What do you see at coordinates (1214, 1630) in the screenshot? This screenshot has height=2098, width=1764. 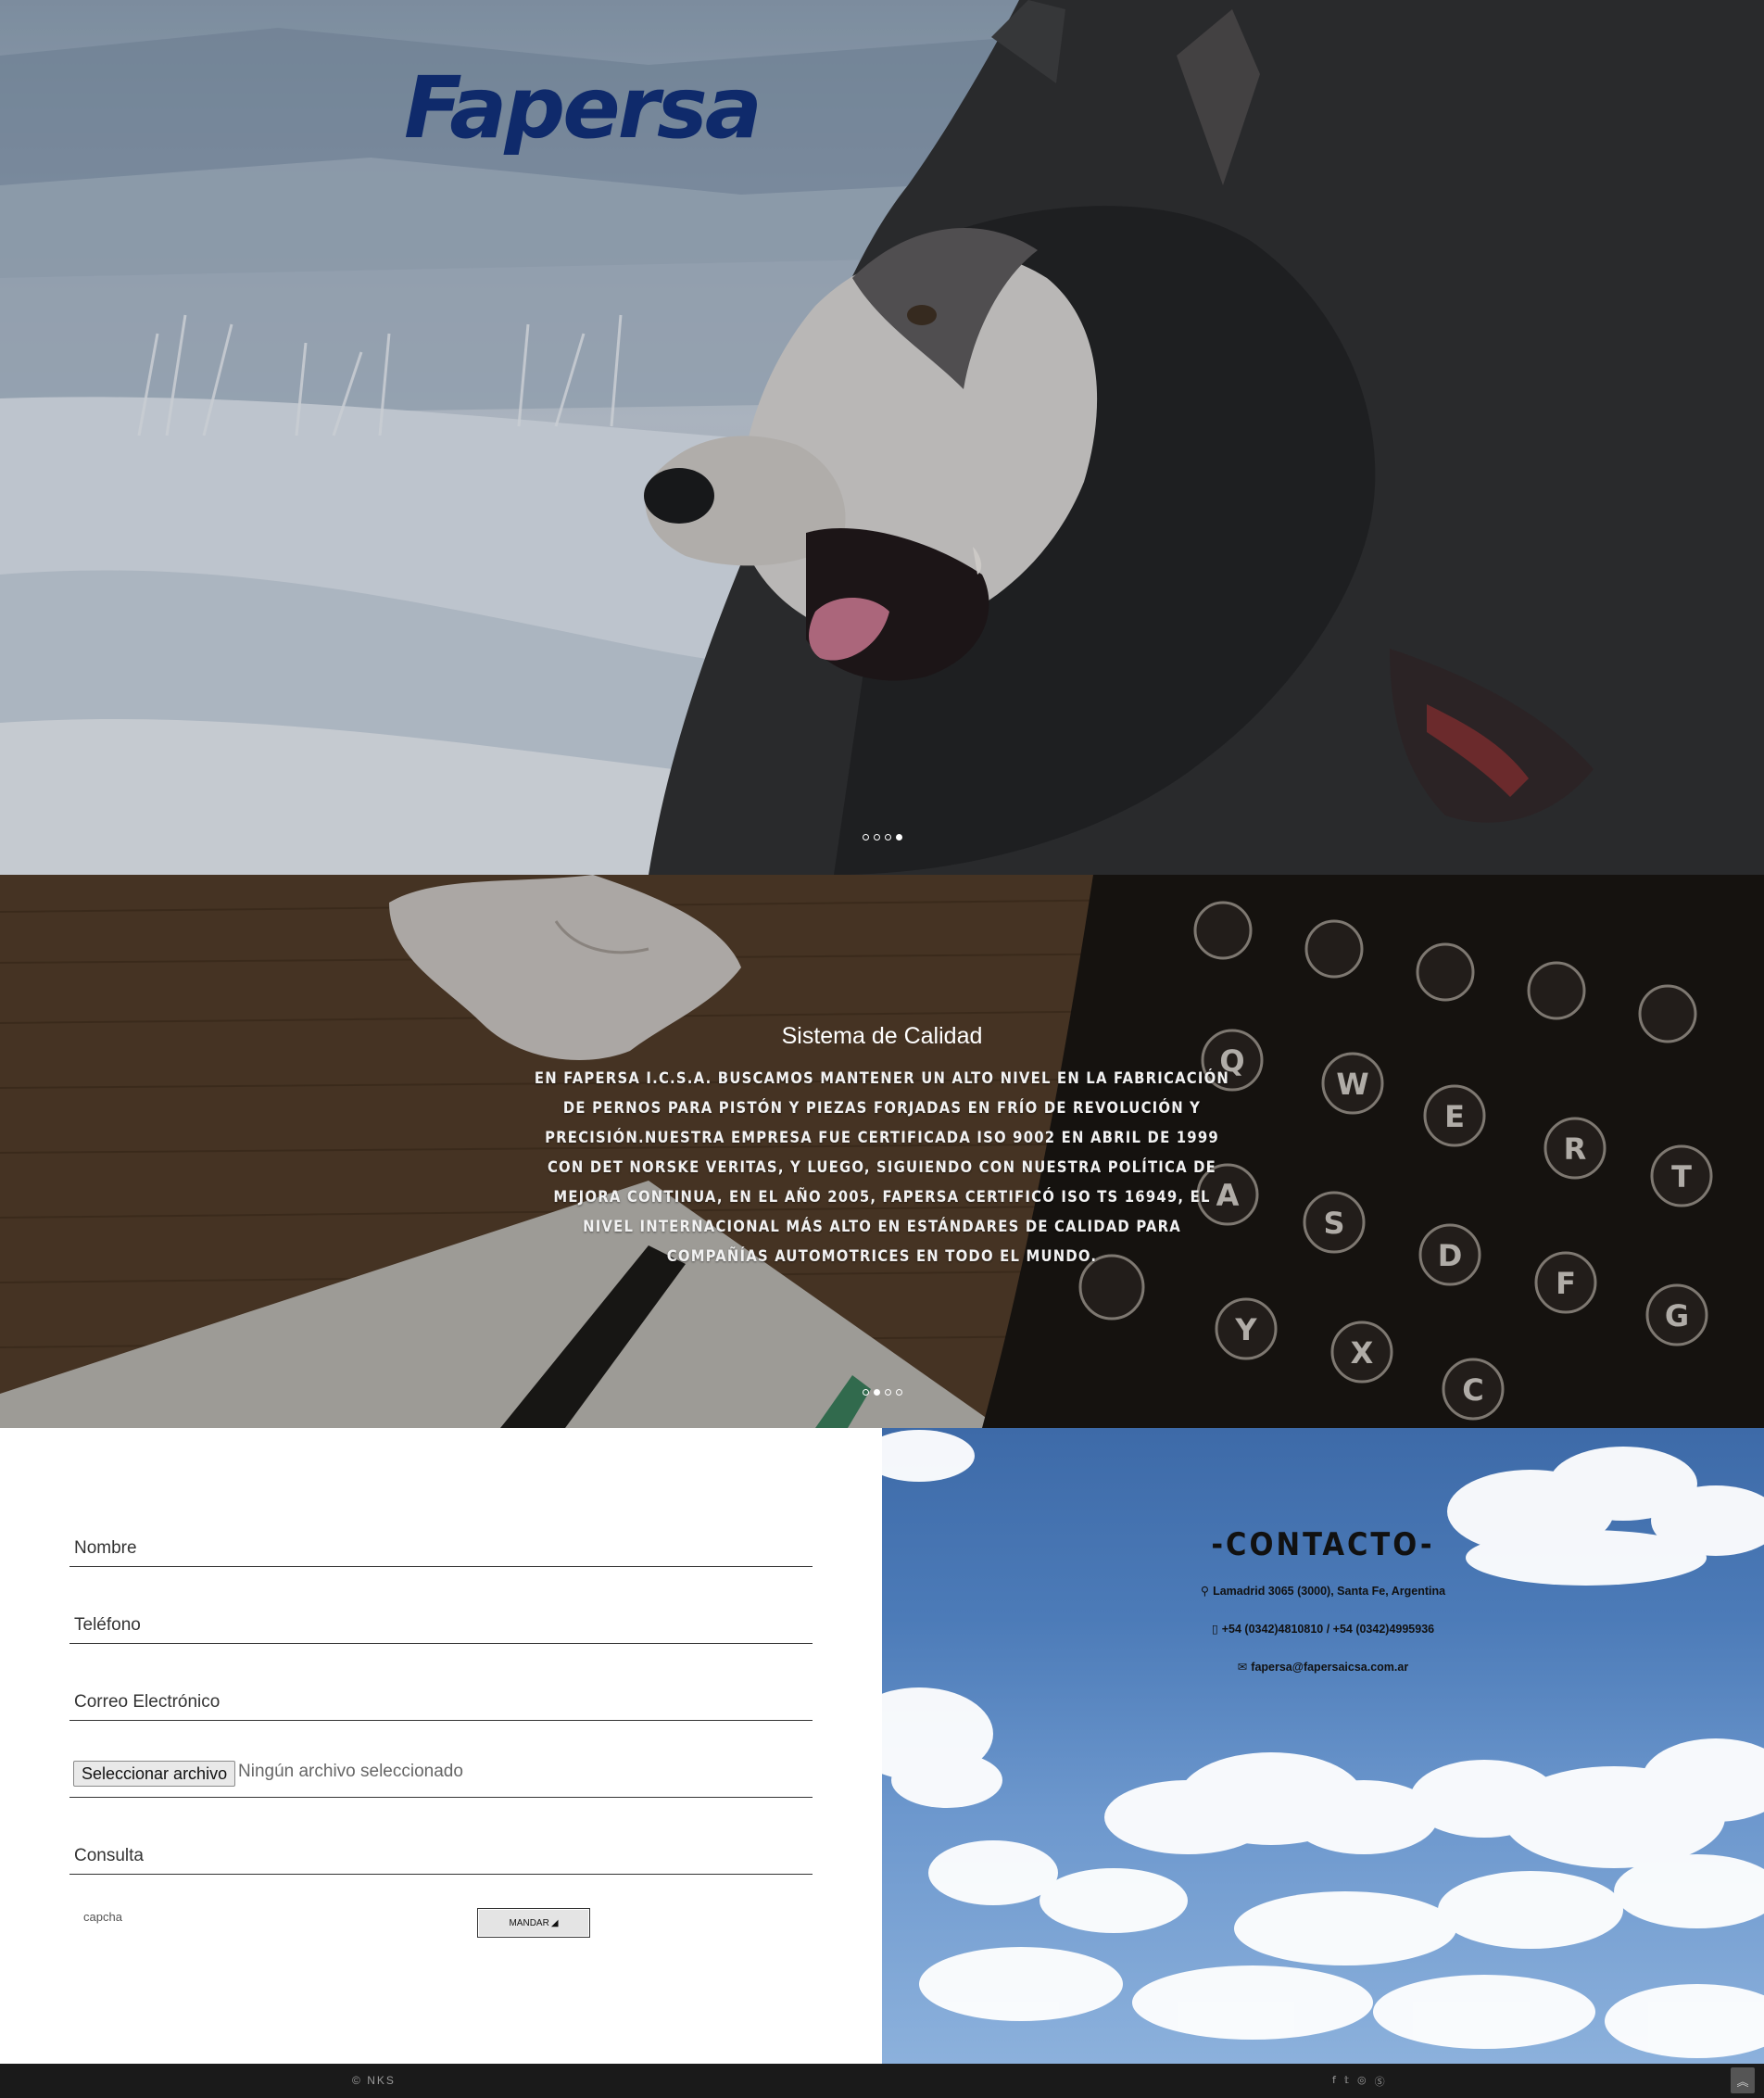 I see `mobile-phone-icon: ▯` at bounding box center [1214, 1630].